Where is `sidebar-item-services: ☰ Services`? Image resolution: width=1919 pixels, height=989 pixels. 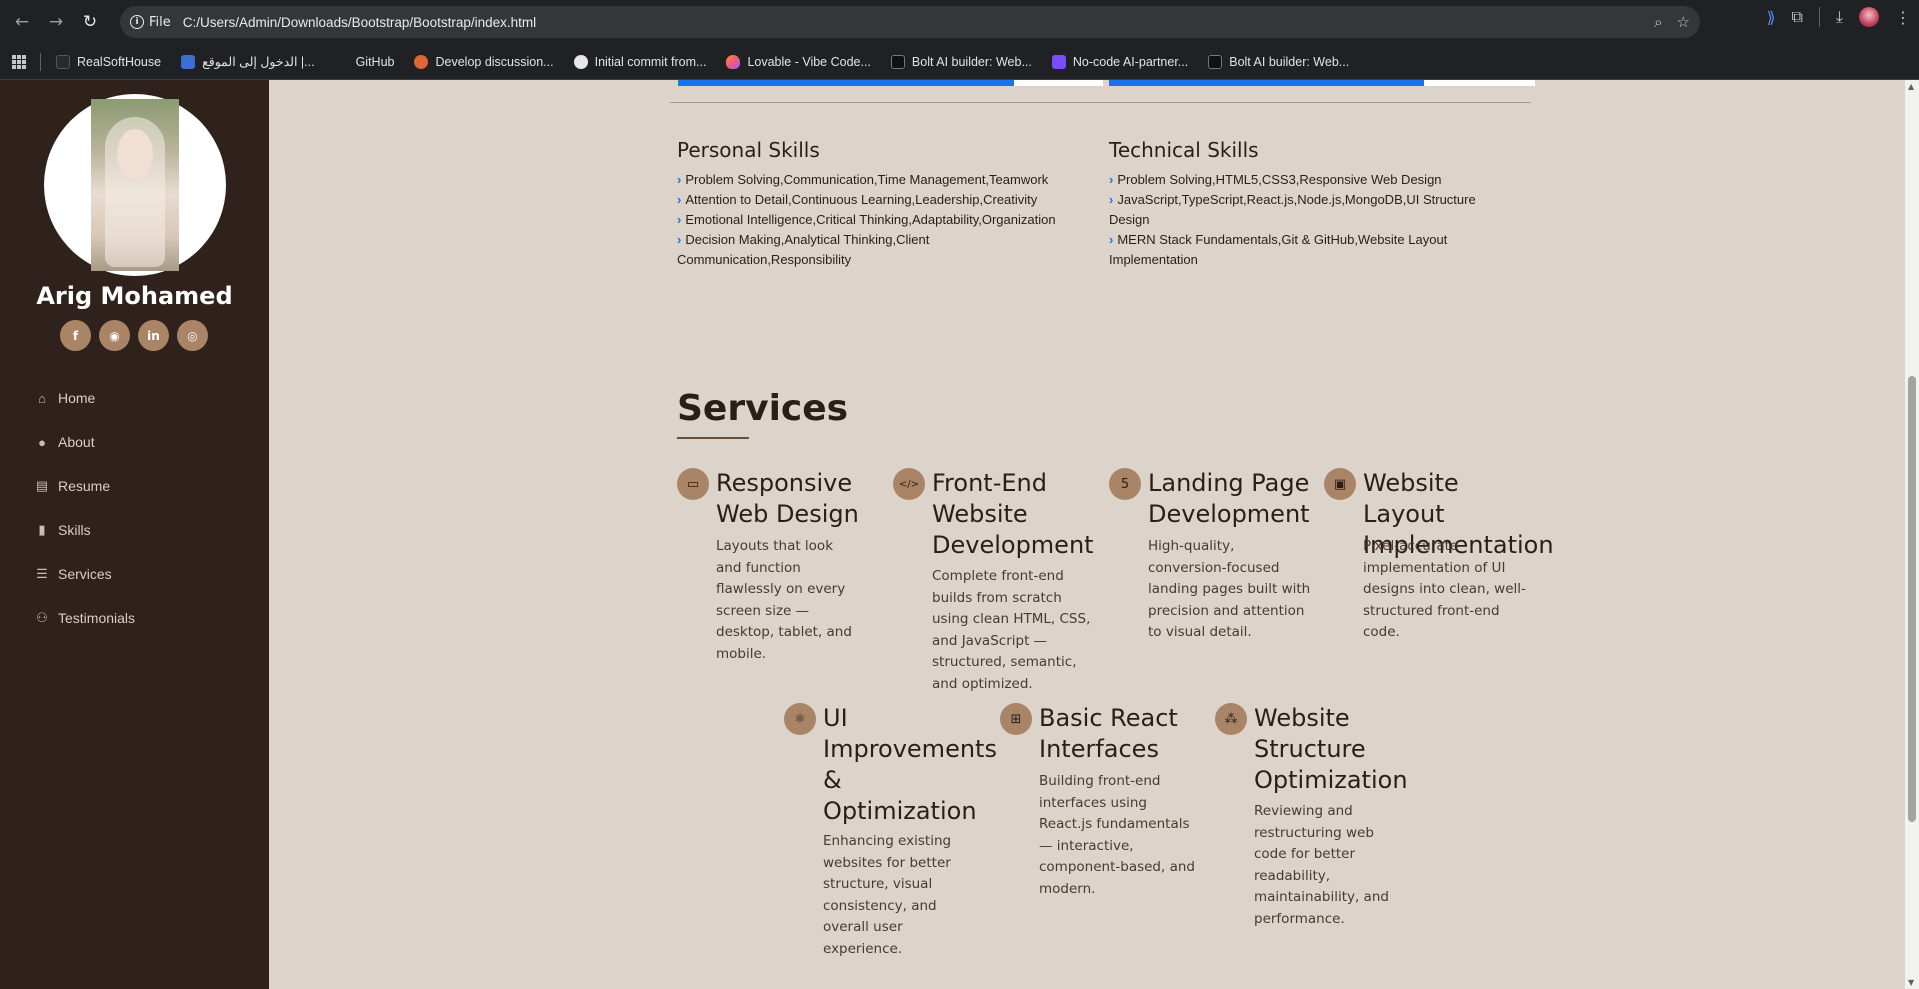
sidebar-item-services: ☰ Services is located at coordinates (149, 574).